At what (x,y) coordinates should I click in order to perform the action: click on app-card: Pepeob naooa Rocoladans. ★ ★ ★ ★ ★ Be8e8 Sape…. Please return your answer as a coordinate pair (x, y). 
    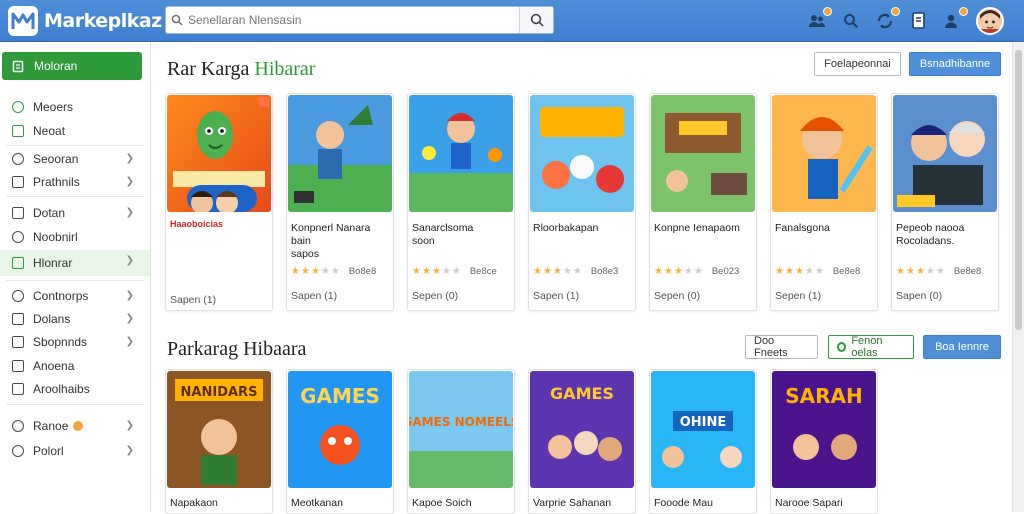
    Looking at the image, I should click on (945, 202).